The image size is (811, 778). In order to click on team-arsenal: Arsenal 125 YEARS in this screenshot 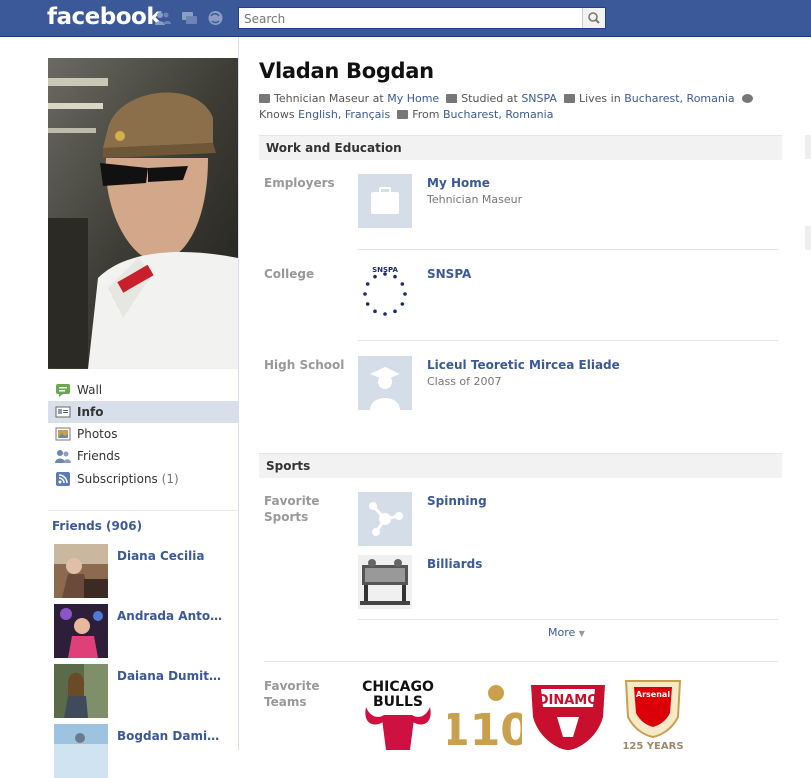, I will do `click(653, 713)`.